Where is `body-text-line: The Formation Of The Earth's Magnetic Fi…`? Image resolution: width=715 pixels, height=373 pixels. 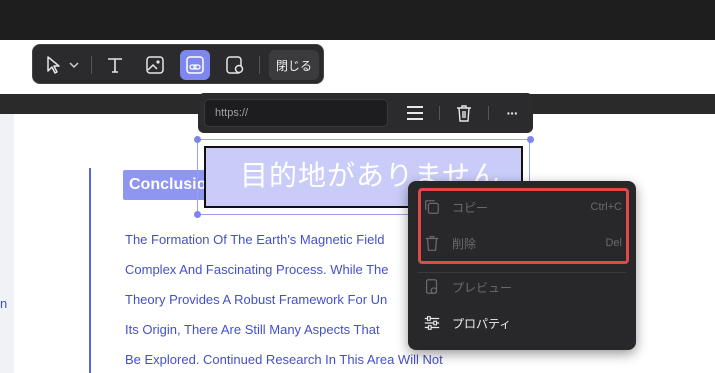 body-text-line: The Formation Of The Earth's Magnetic Fi… is located at coordinates (255, 239).